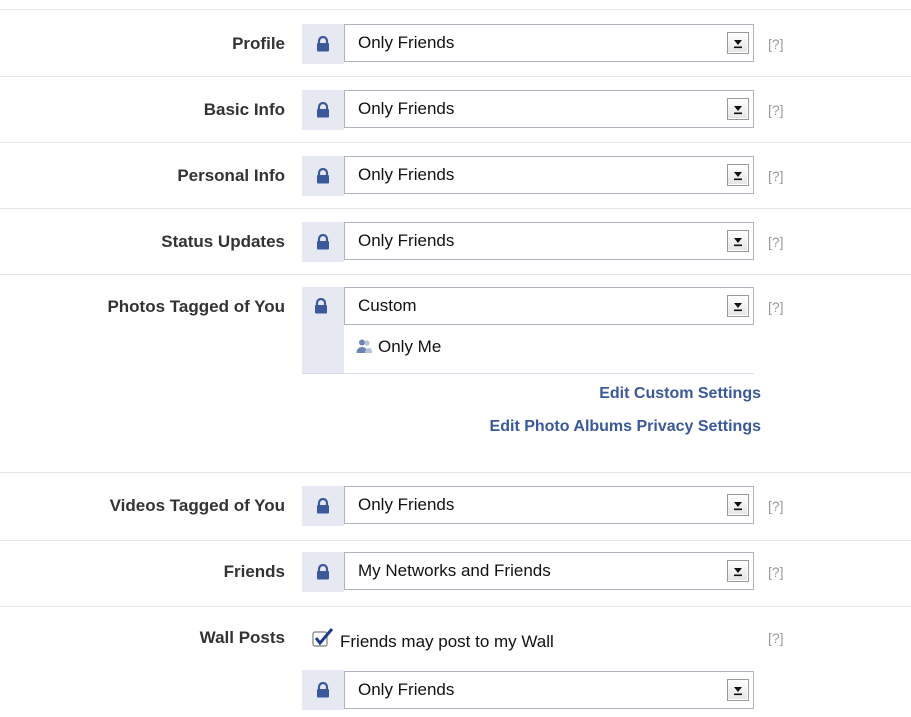 The width and height of the screenshot is (911, 717). What do you see at coordinates (625, 427) in the screenshot?
I see `edit-photo-albums-privacy-link: Edit Photo Albums Privacy Settings` at bounding box center [625, 427].